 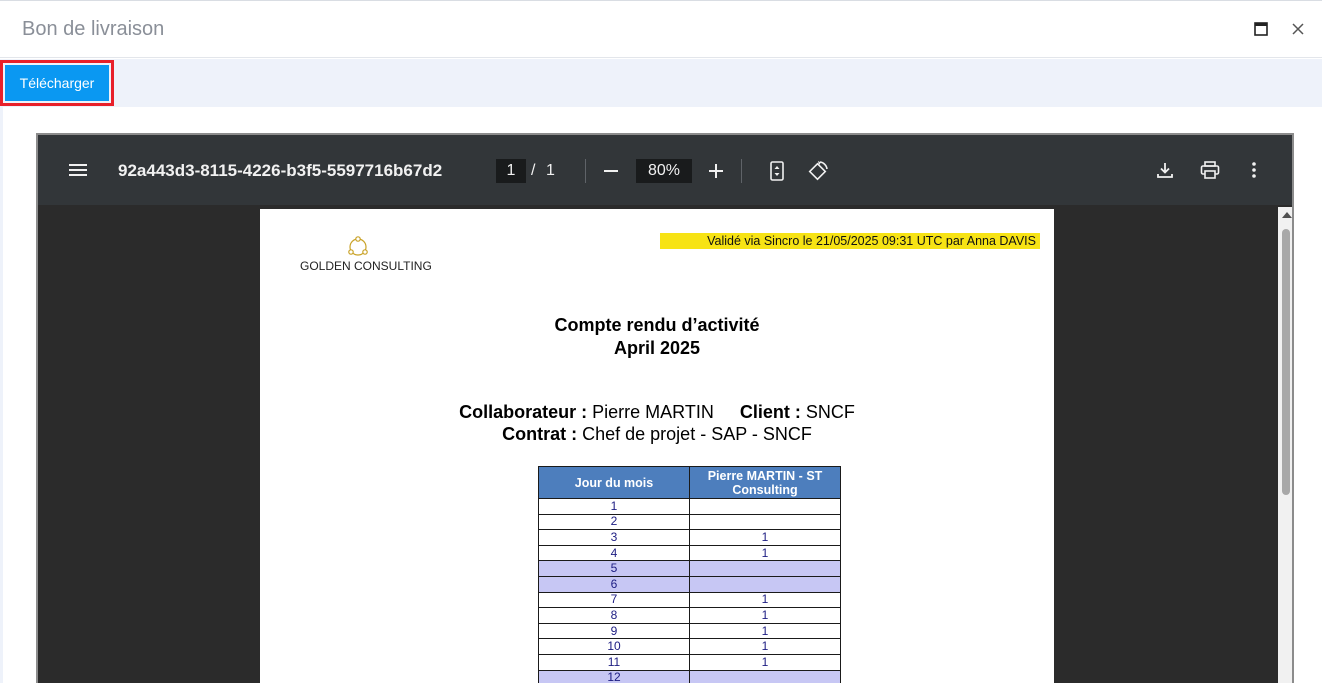 What do you see at coordinates (1286, 362) in the screenshot?
I see `scrollbar-thumb` at bounding box center [1286, 362].